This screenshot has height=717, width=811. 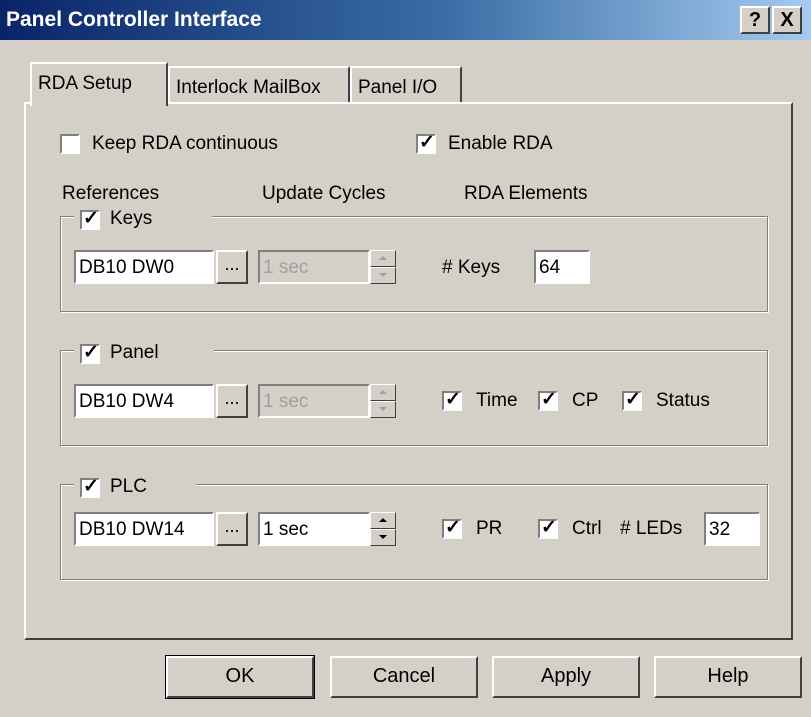 I want to click on pr-label: PR, so click(x=489, y=528).